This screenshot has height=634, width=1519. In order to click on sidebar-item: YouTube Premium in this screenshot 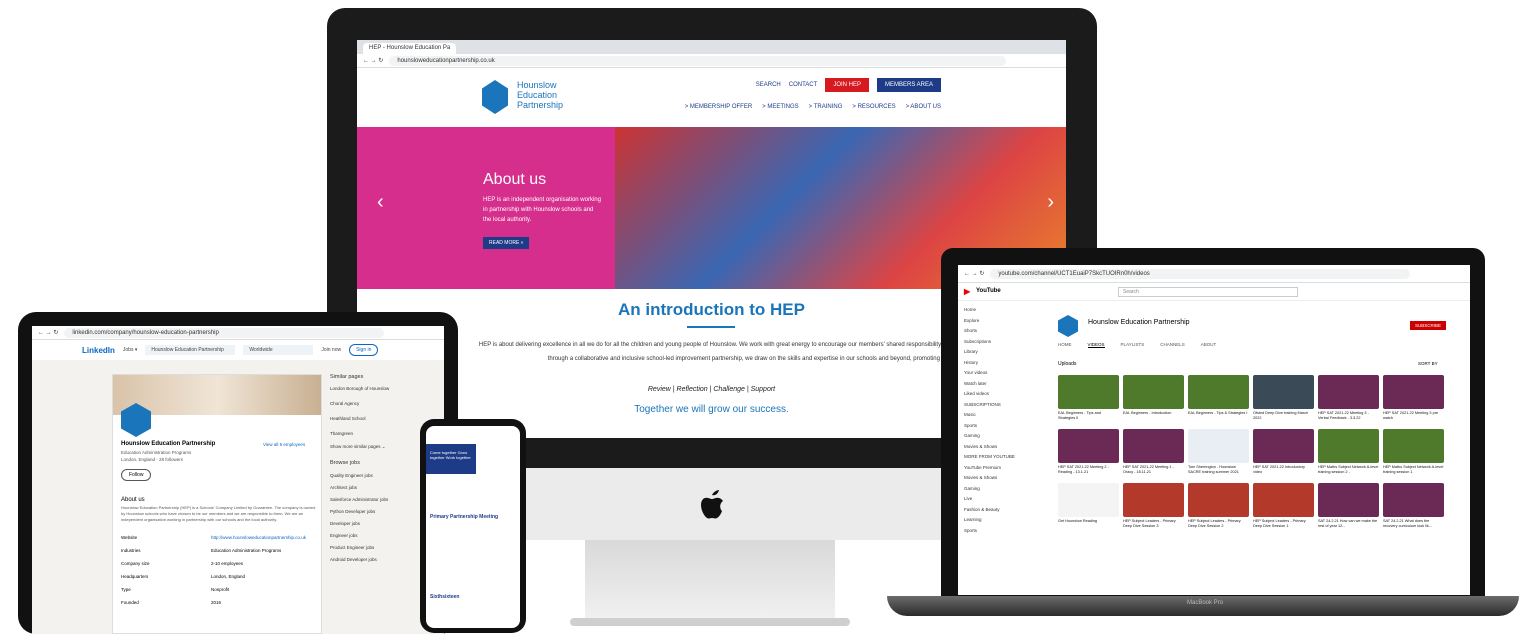, I will do `click(992, 468)`.